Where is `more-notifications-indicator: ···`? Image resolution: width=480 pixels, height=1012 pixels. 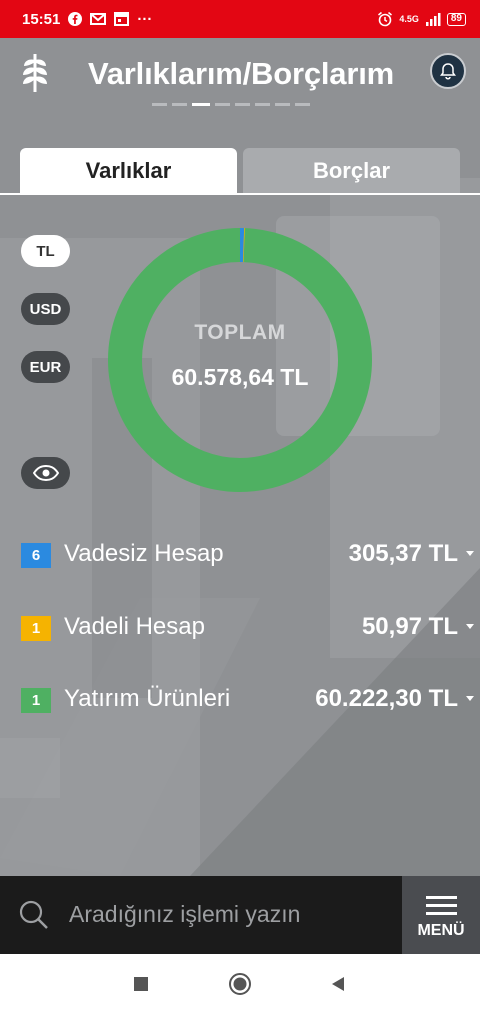
more-notifications-indicator: ··· is located at coordinates (145, 19).